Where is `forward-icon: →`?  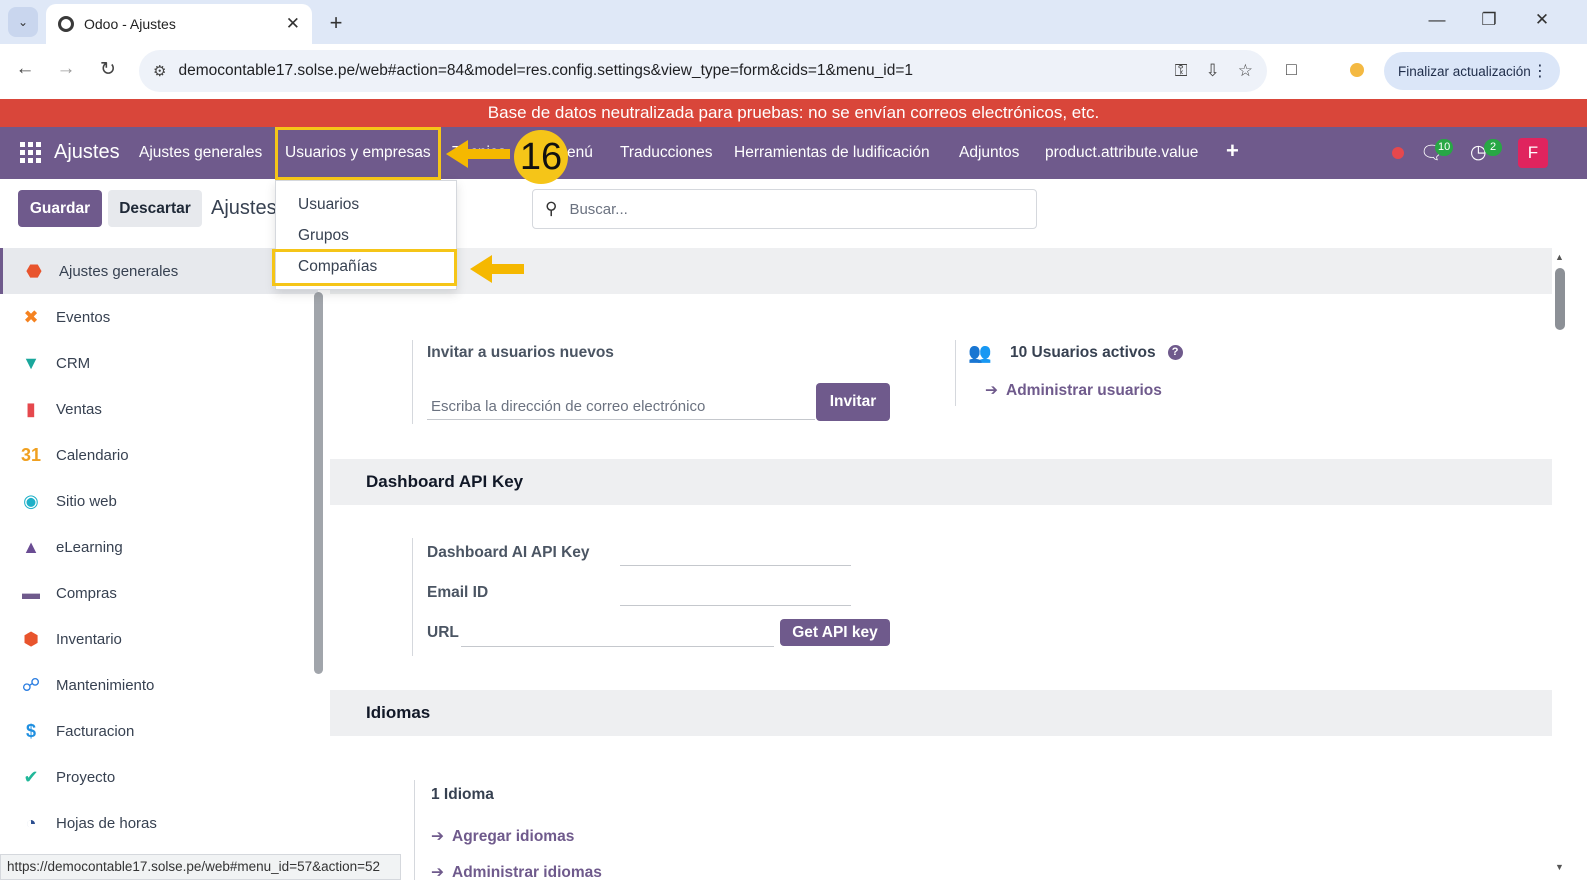 forward-icon: → is located at coordinates (66, 69).